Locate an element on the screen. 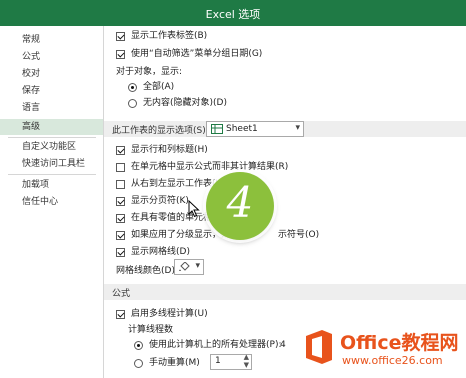  cursor-icon is located at coordinates (194, 209).